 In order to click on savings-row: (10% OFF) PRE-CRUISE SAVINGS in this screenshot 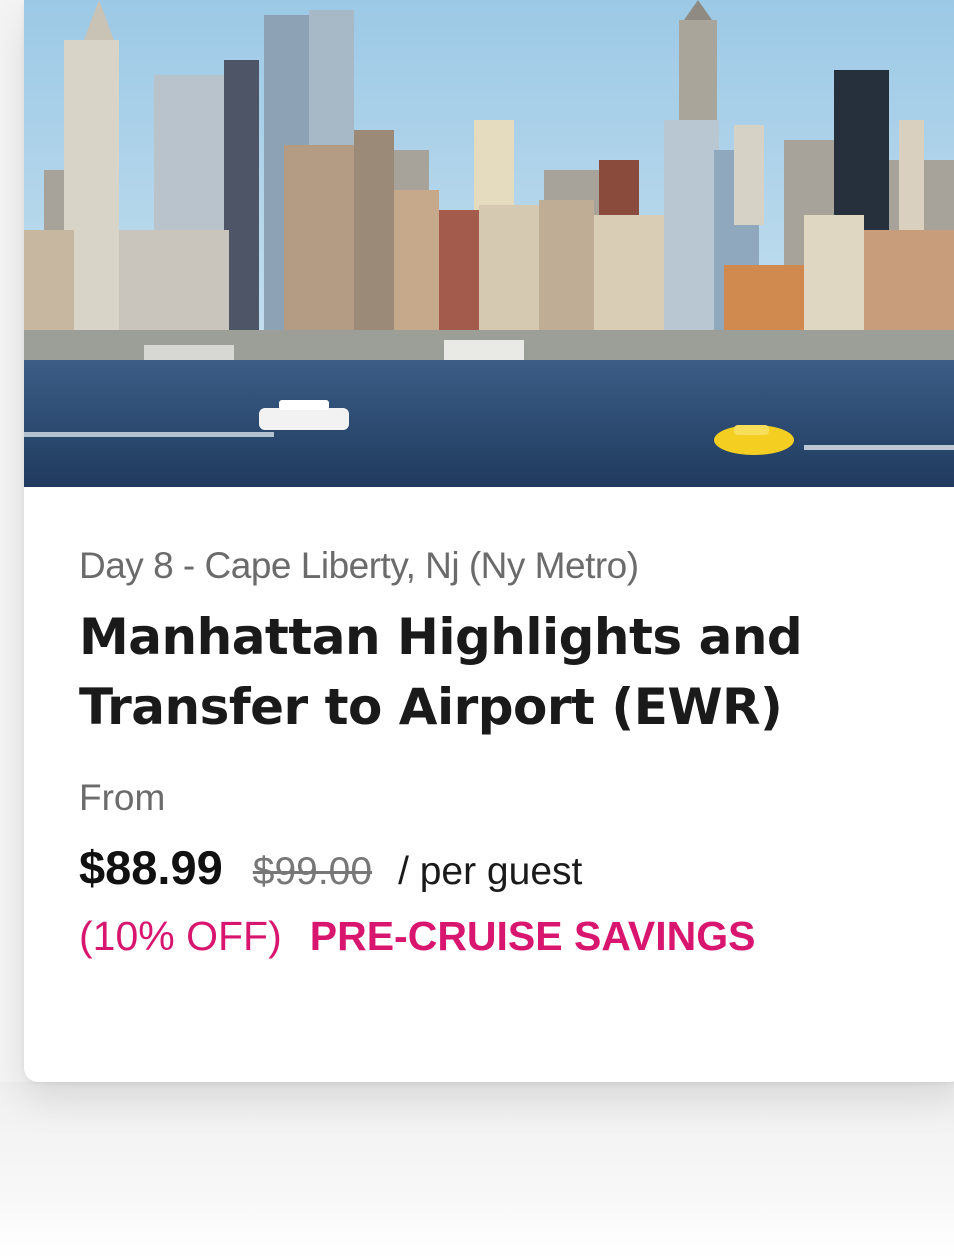, I will do `click(509, 936)`.